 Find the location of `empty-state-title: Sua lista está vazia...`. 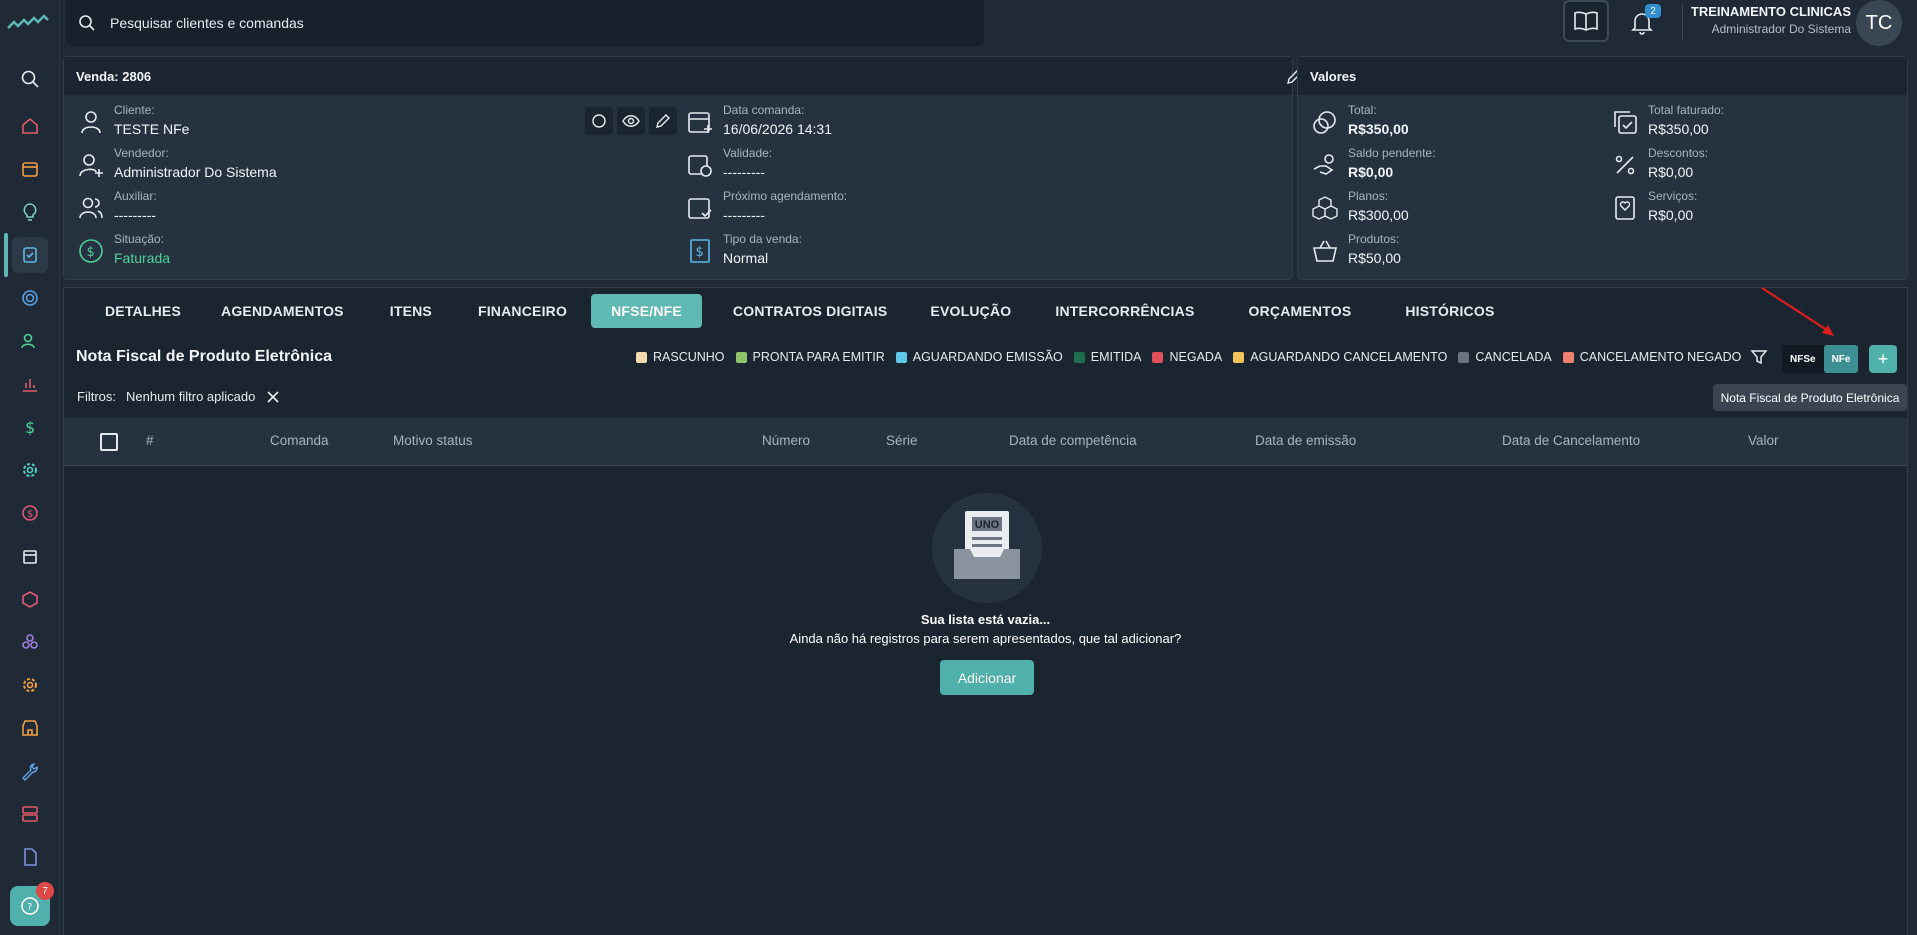

empty-state-title: Sua lista está vazia... is located at coordinates (985, 619).